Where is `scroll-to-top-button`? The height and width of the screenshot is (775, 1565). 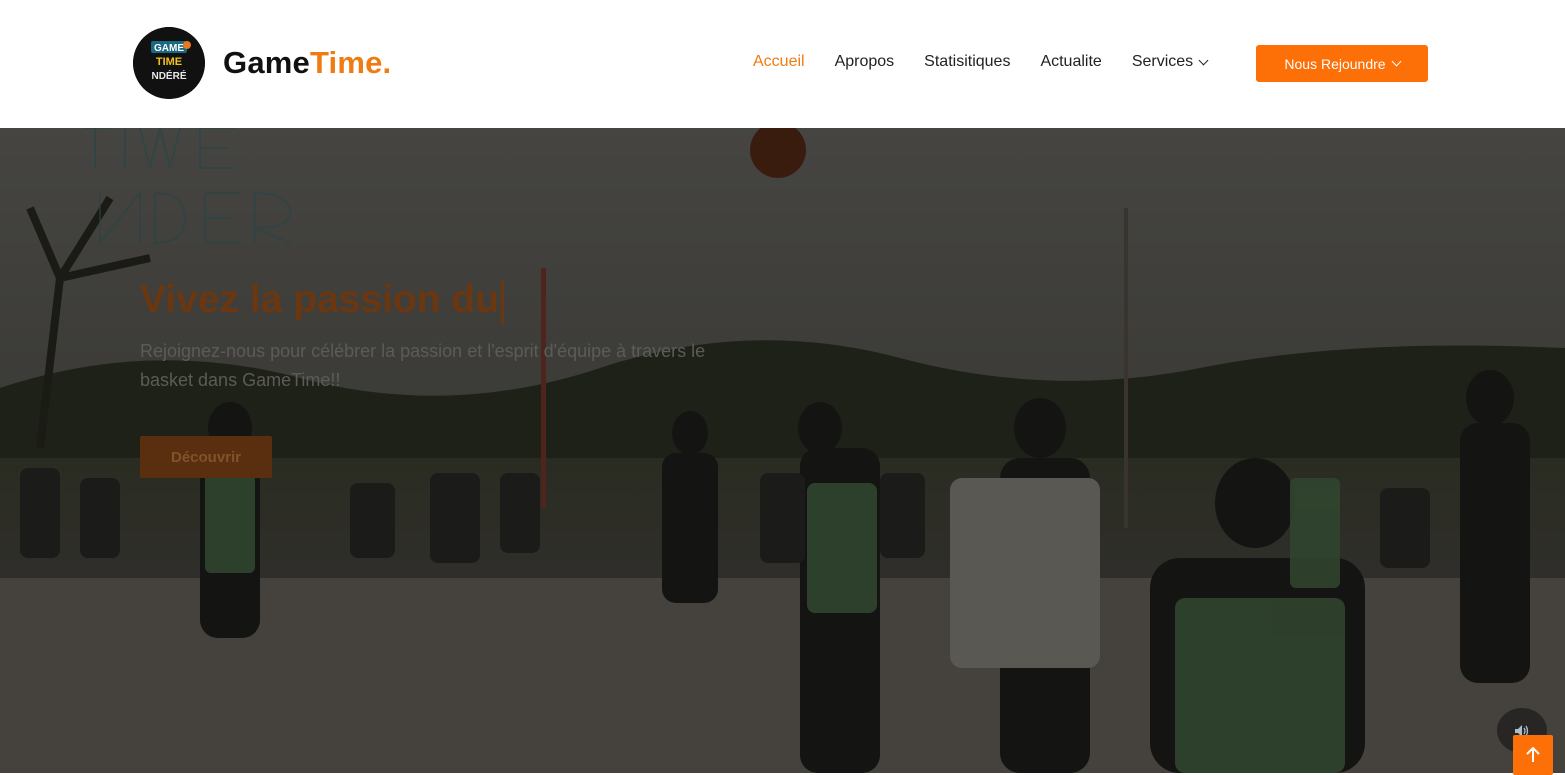
scroll-to-top-button is located at coordinates (1533, 755).